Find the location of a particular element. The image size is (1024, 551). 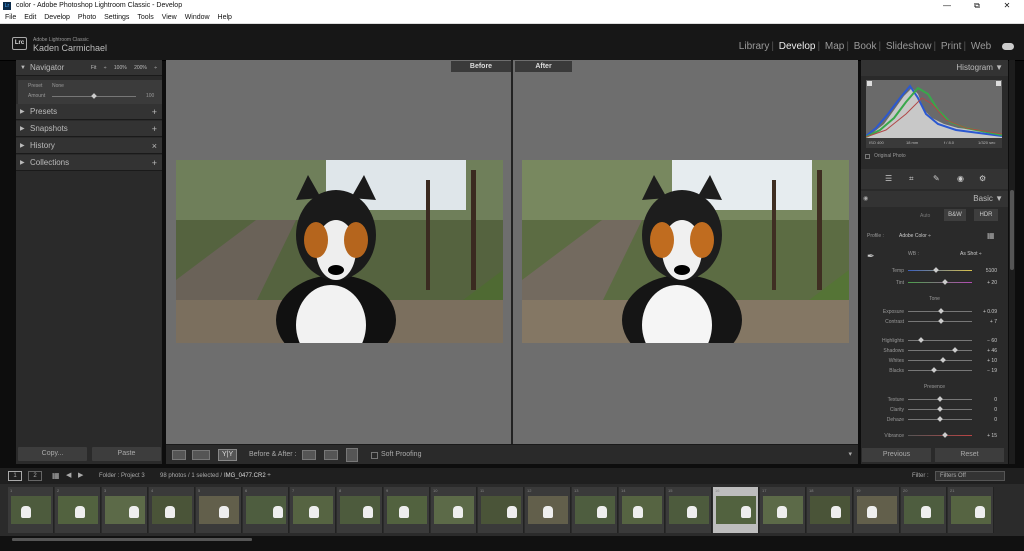

navigator-zoom-options: Fit ÷ 100% 200% ÷ is located at coordinates (124, 68).